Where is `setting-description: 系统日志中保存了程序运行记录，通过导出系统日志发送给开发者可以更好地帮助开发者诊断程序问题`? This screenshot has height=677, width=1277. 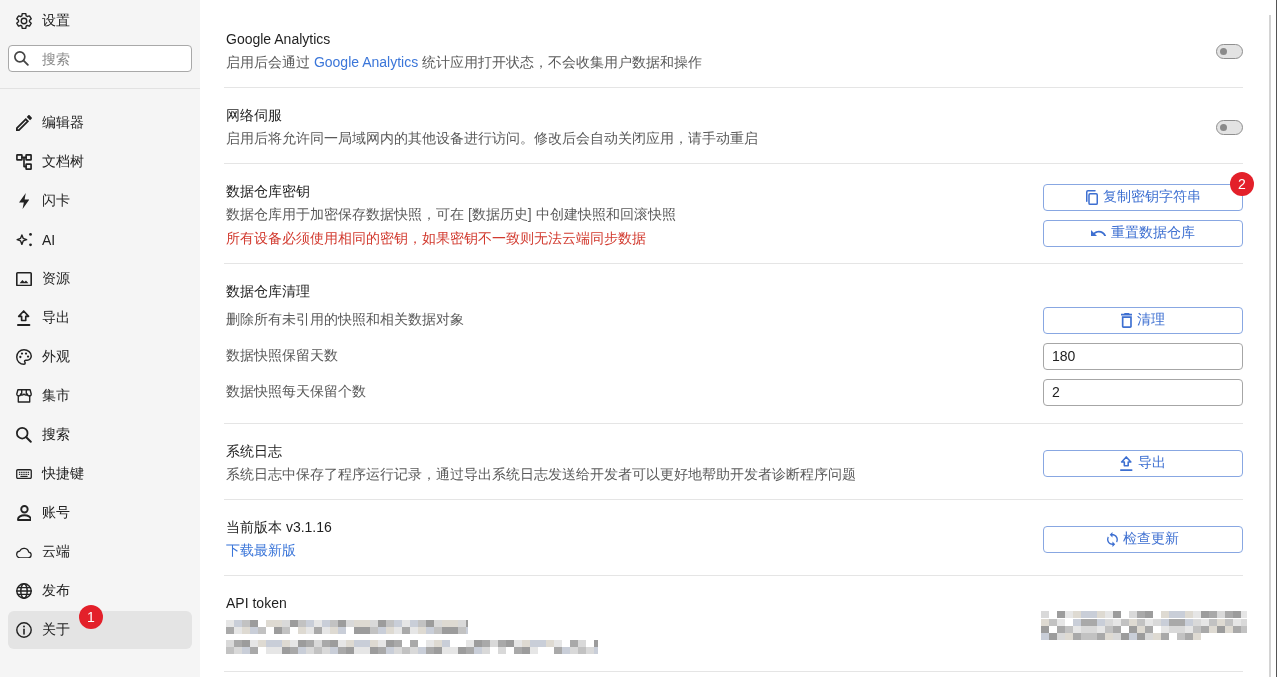 setting-description: 系统日志中保存了程序运行记录，通过导出系统日志发送给开发者可以更好地帮助开发者诊断程序问题 is located at coordinates (541, 474).